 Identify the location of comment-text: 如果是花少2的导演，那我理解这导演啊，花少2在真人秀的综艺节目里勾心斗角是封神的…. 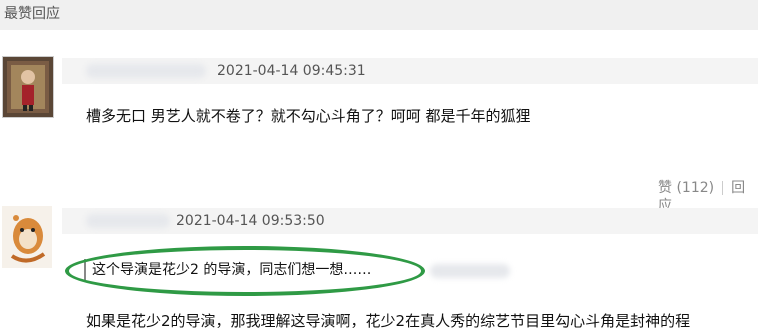
(388, 321).